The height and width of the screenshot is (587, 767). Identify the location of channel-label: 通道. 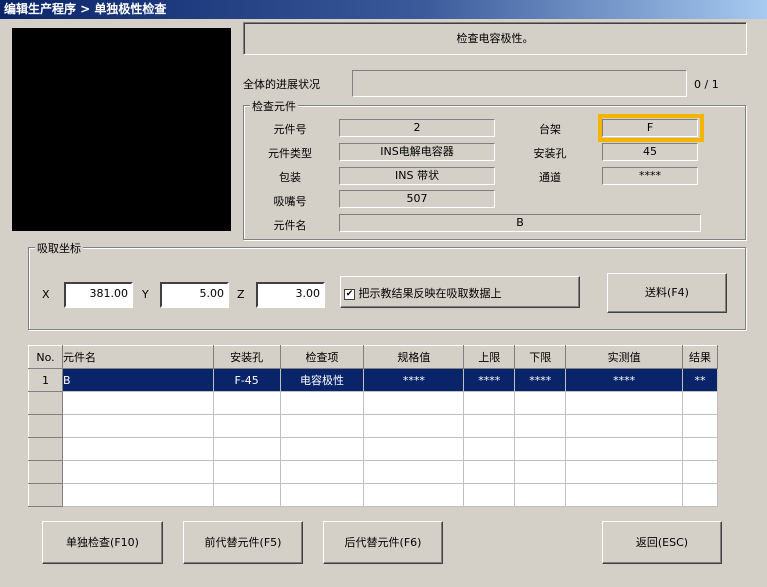
(550, 177).